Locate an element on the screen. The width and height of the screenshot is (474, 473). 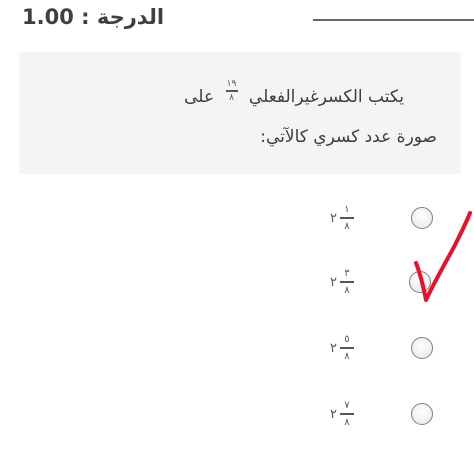
question-prefix: يكتب الكسرغيرالفعلي is located at coordinates (326, 96).